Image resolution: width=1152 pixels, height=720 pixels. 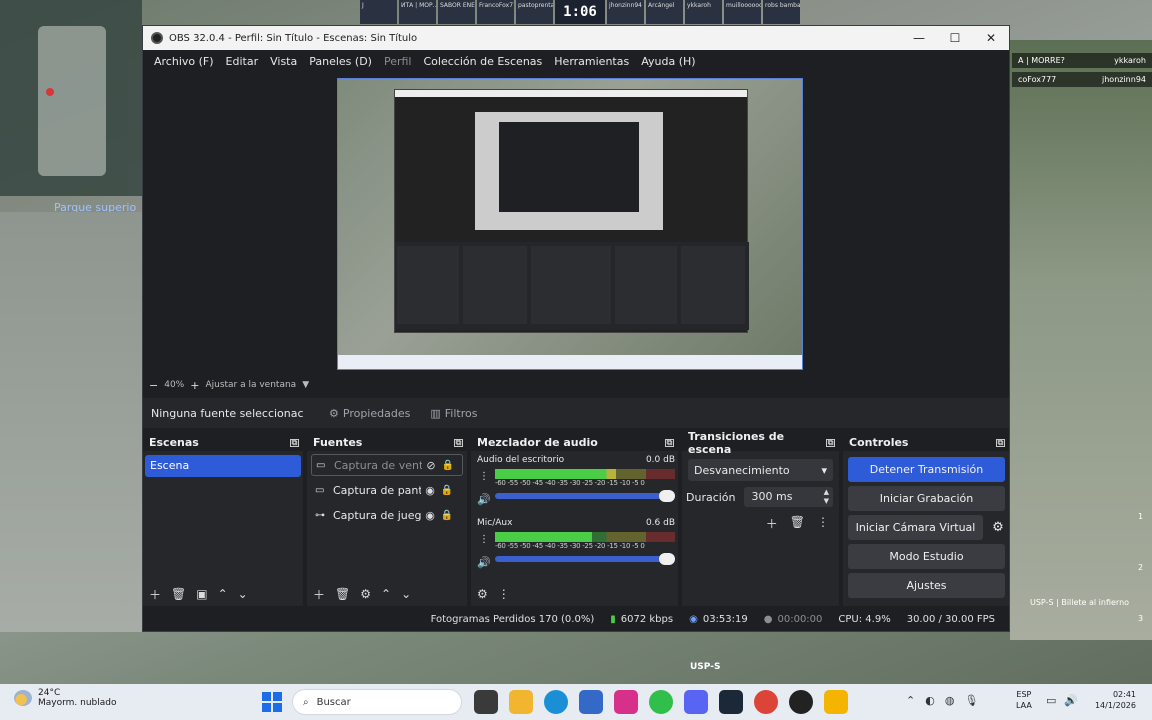 I want to click on eye-hidden-icon: ⊘, so click(x=431, y=465).